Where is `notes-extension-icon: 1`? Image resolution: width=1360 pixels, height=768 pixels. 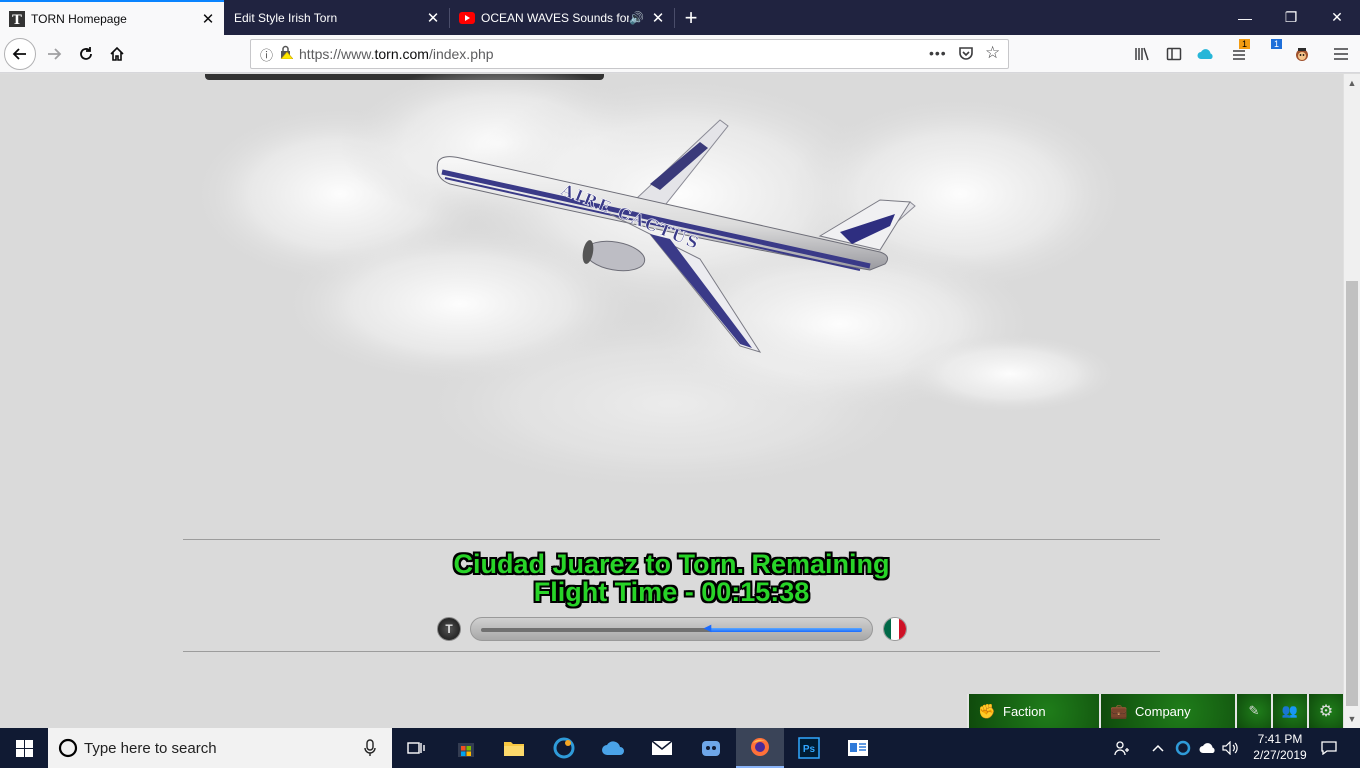 notes-extension-icon: 1 is located at coordinates (1240, 52).